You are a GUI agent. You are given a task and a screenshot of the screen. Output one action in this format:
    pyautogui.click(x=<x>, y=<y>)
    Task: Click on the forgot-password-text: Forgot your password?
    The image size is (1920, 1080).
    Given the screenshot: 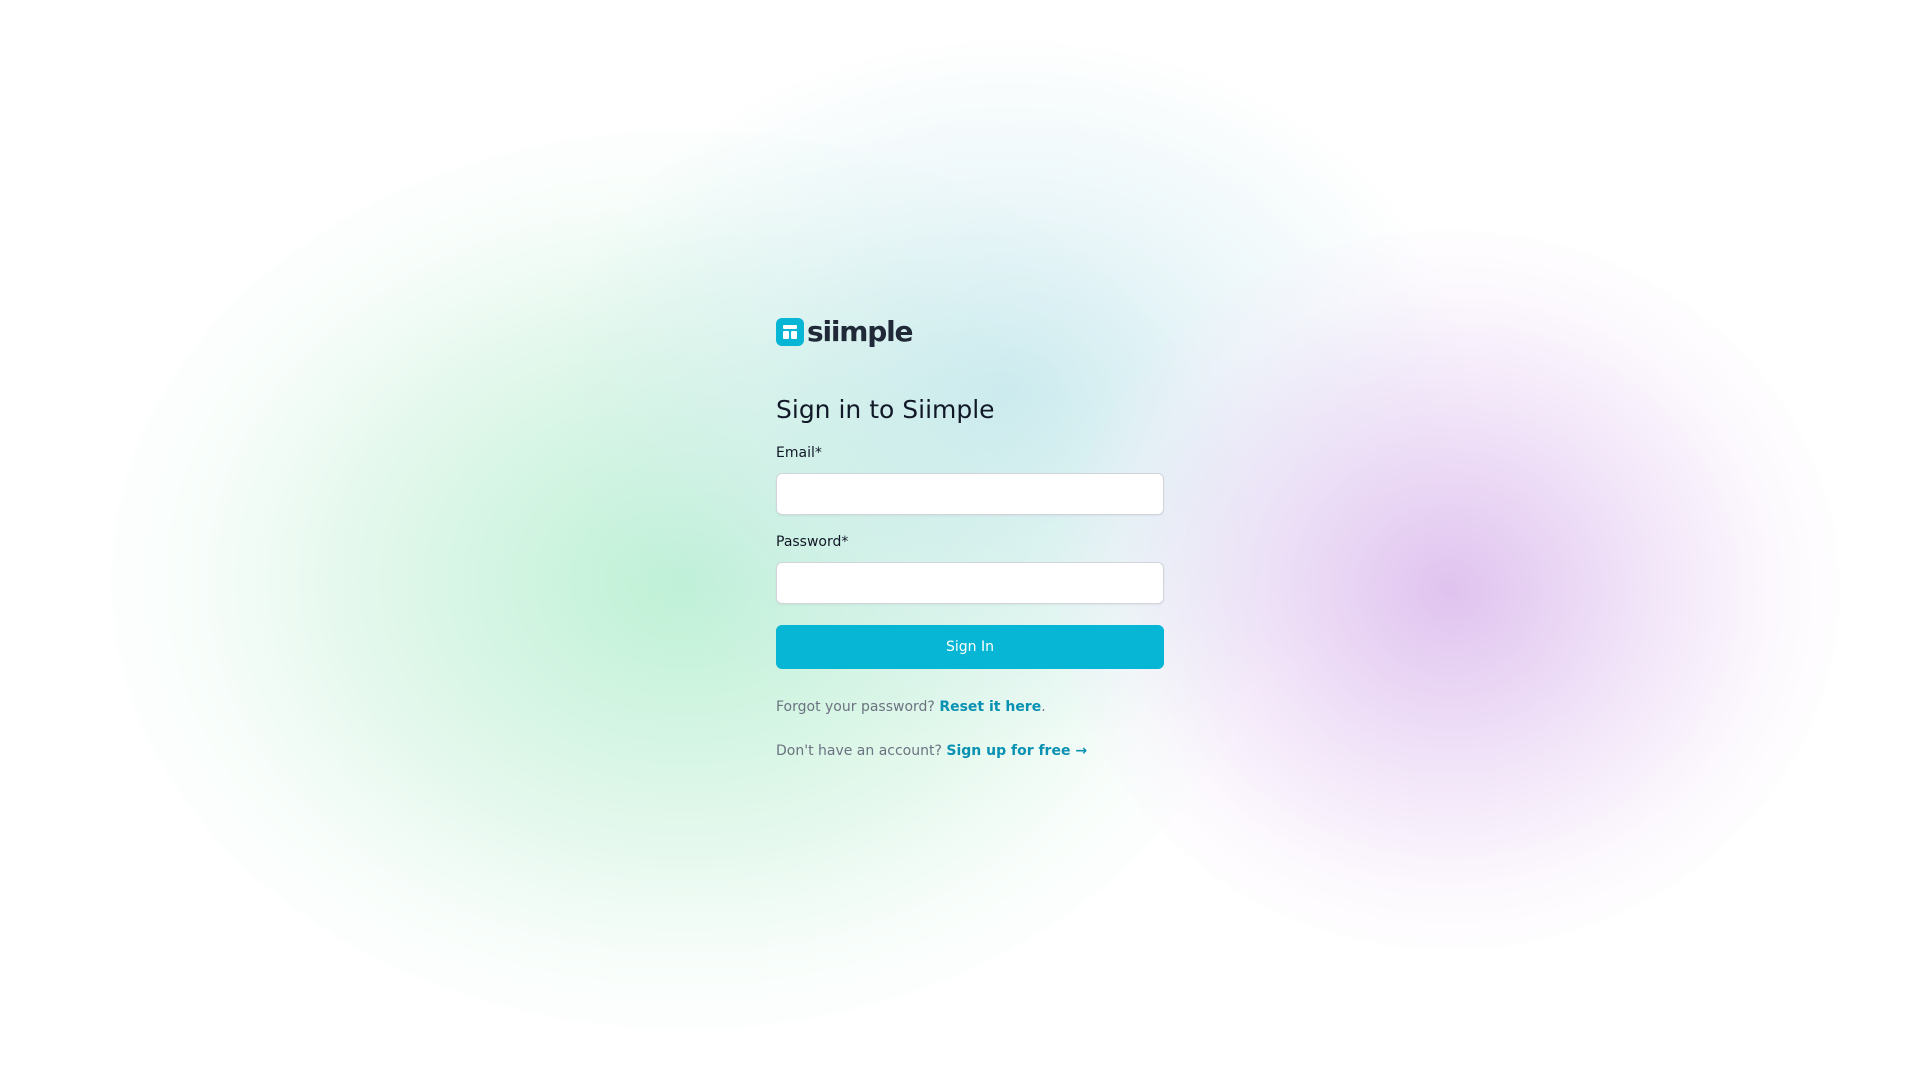 What is the action you would take?
    pyautogui.click(x=855, y=707)
    